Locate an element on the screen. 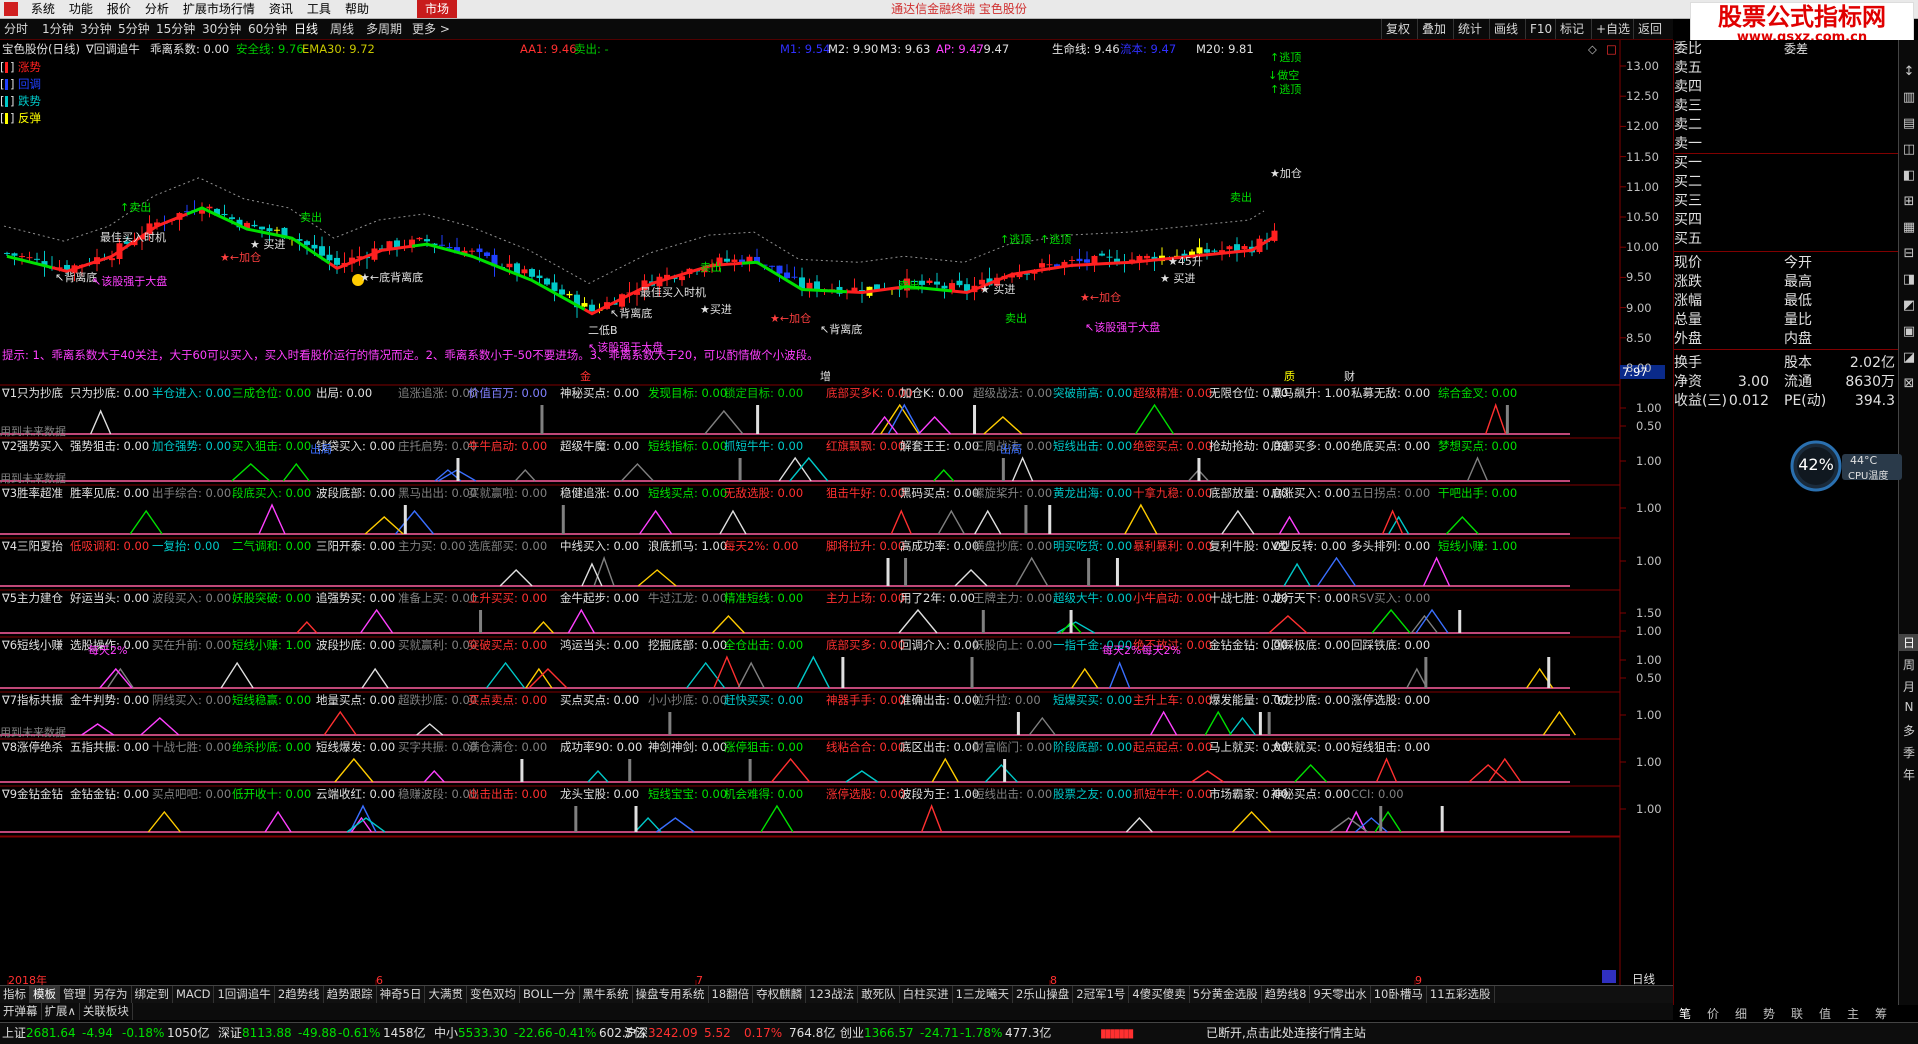 The image size is (1918, 1044). quote-row-2: 涨幅 最低 is located at coordinates (1786, 301).